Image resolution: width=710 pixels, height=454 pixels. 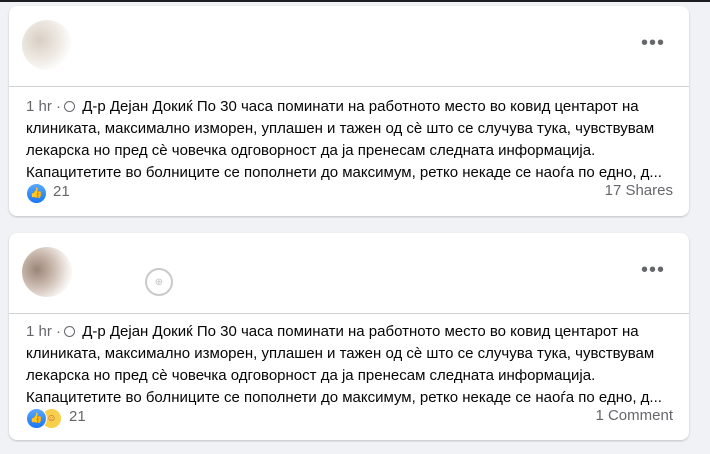 What do you see at coordinates (349, 193) in the screenshot?
I see `post-footer: 👍 21 17 Shares` at bounding box center [349, 193].